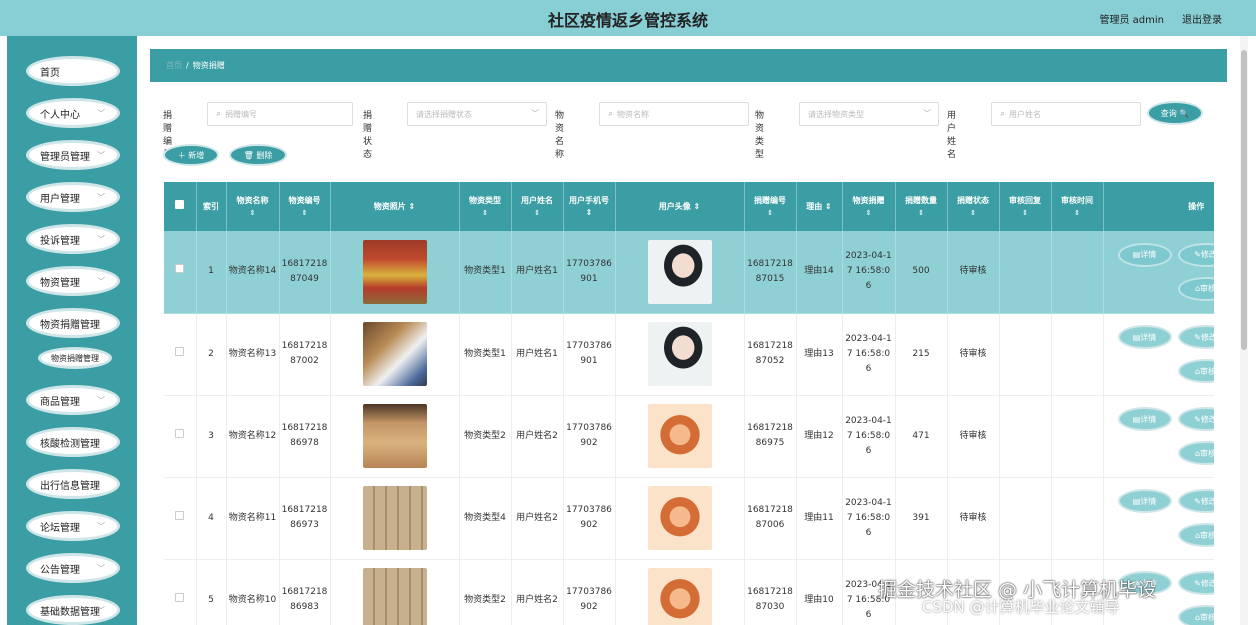 This screenshot has height=625, width=1256. Describe the element at coordinates (395, 206) in the screenshot. I see `column-header: 物资照片 ⇕` at that location.